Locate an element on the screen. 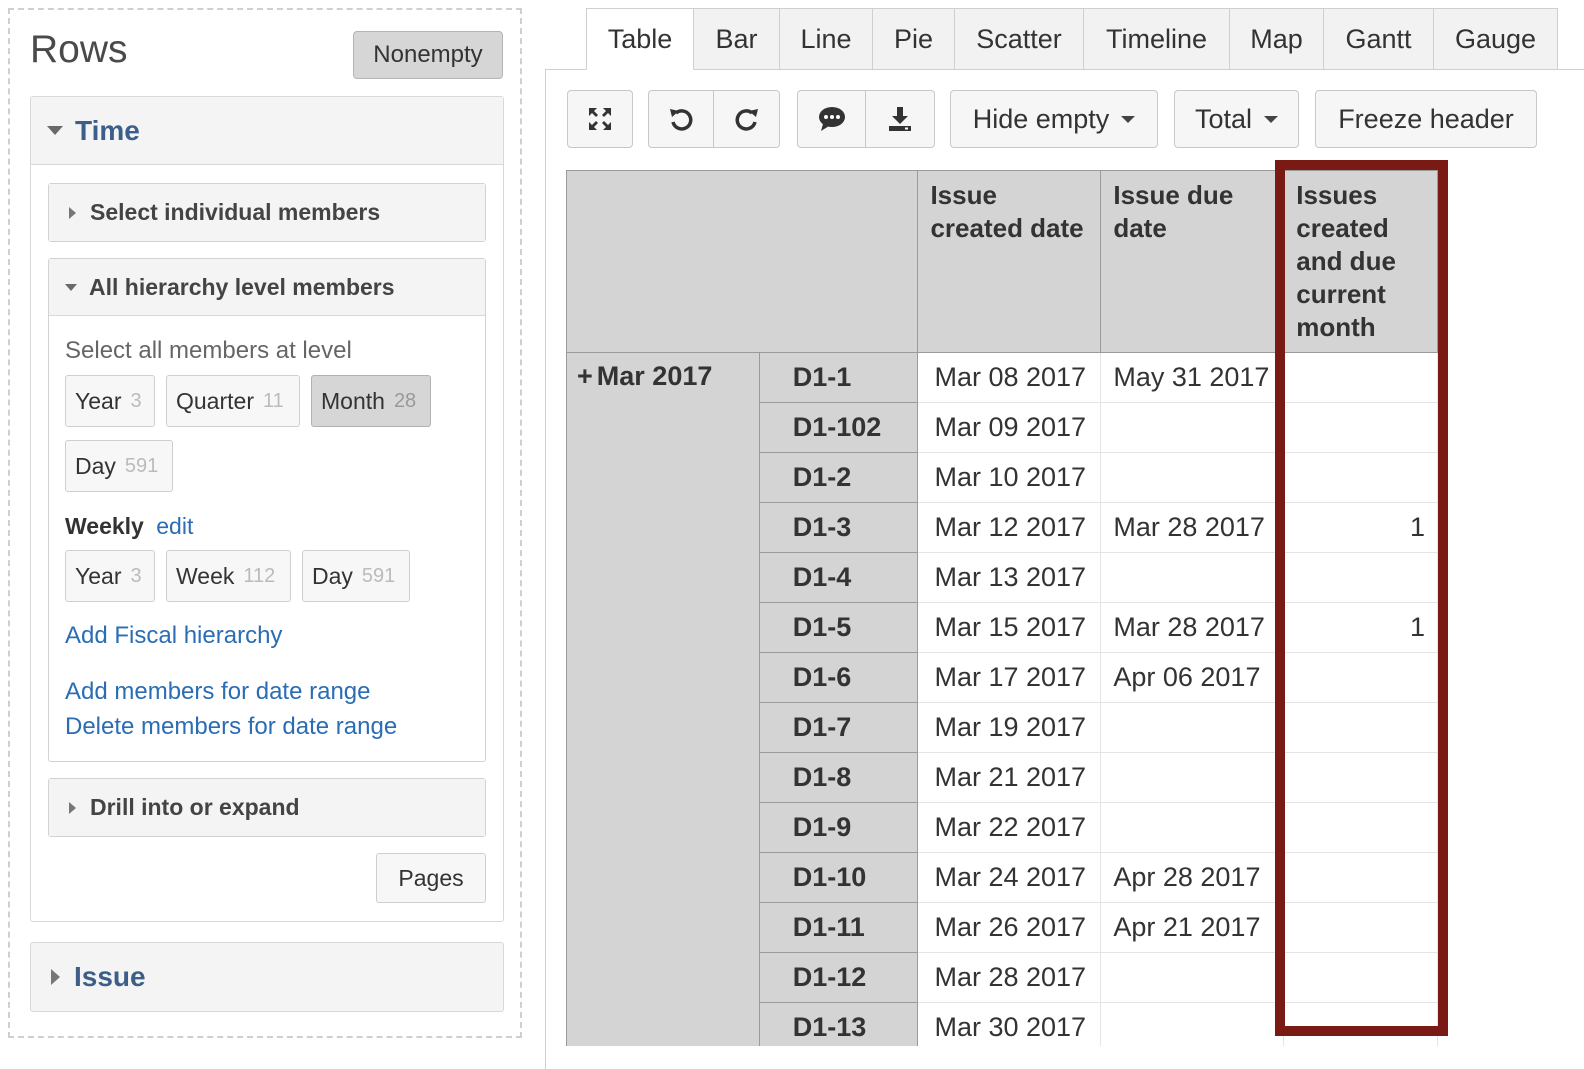 This screenshot has height=1069, width=1584. redo-button is located at coordinates (747, 119).